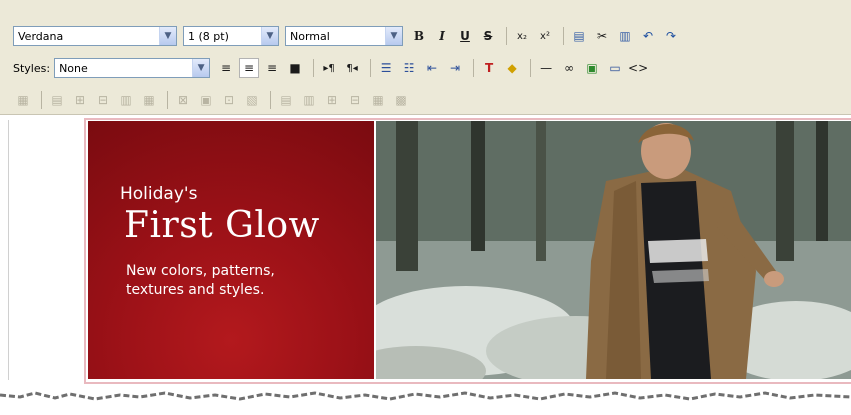 The height and width of the screenshot is (415, 851). What do you see at coordinates (103, 100) in the screenshot?
I see `delete-row-icon: ⊟` at bounding box center [103, 100].